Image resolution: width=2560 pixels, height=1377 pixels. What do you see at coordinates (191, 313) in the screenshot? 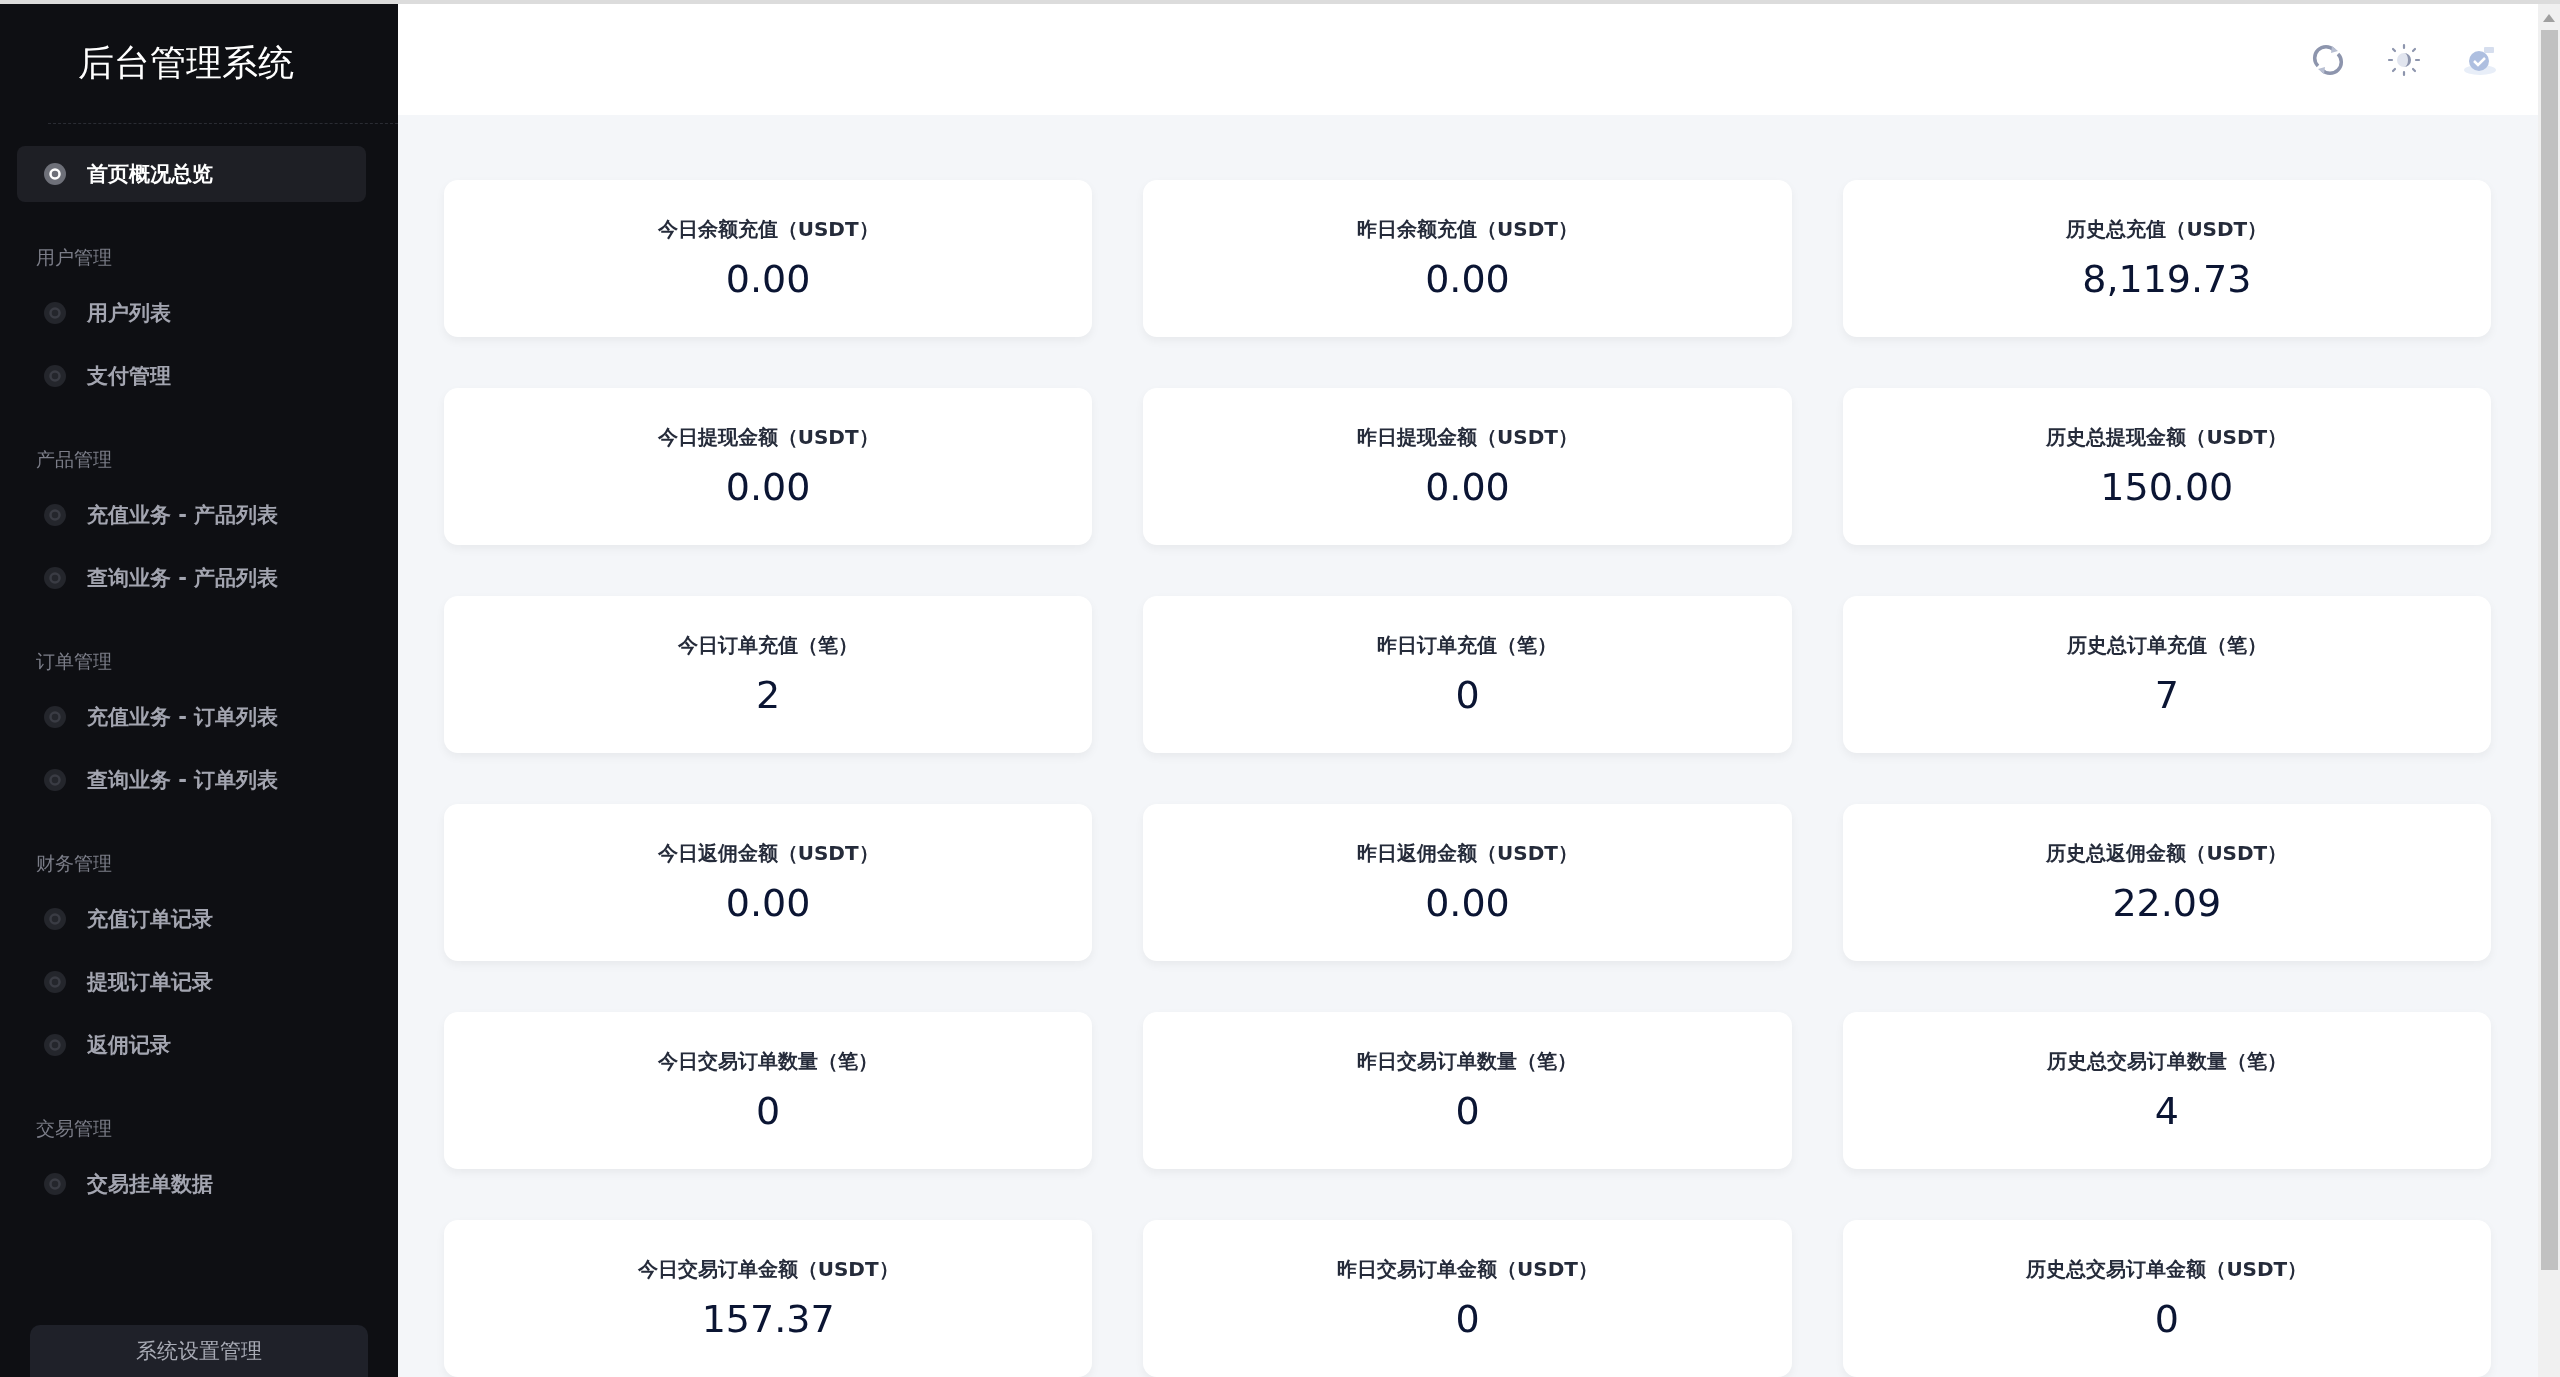
I see `nav-item: 用户列表` at bounding box center [191, 313].